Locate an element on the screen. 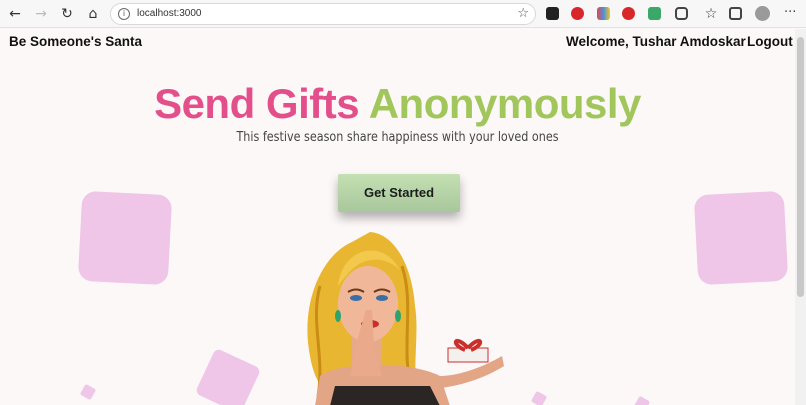 This screenshot has height=405, width=806. browser-toolbar: ← → ↻ ⌂ i localhost:3000 ☆ ☆ ··· is located at coordinates (403, 14).